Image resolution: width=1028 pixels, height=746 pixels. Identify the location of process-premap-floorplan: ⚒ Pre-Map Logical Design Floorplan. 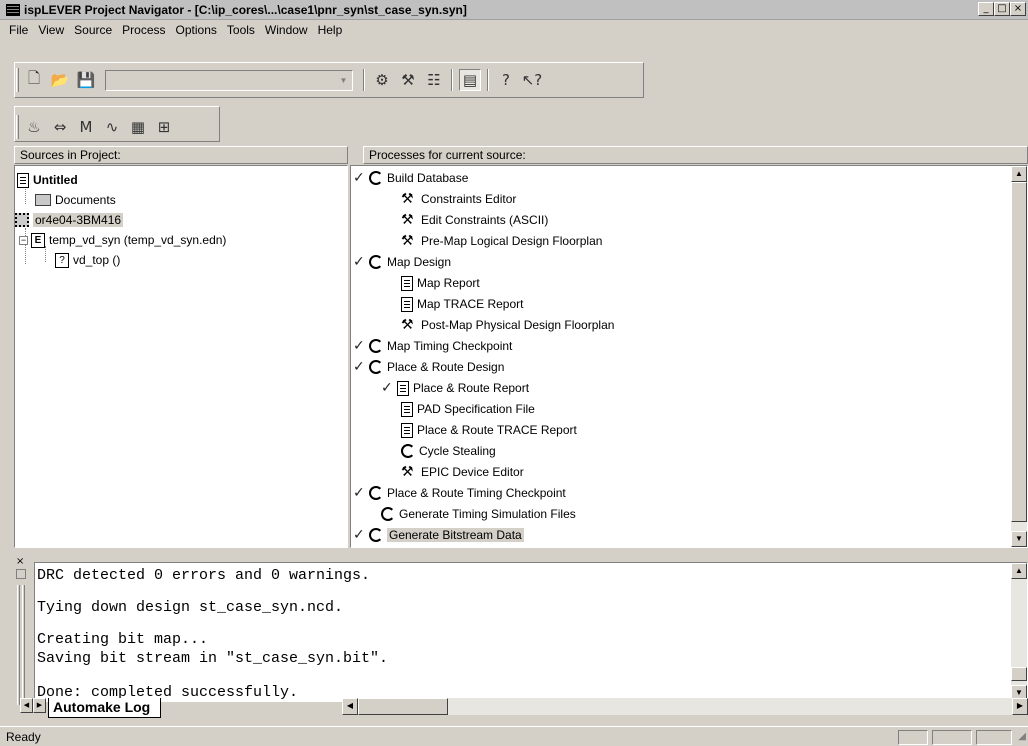
(501, 241).